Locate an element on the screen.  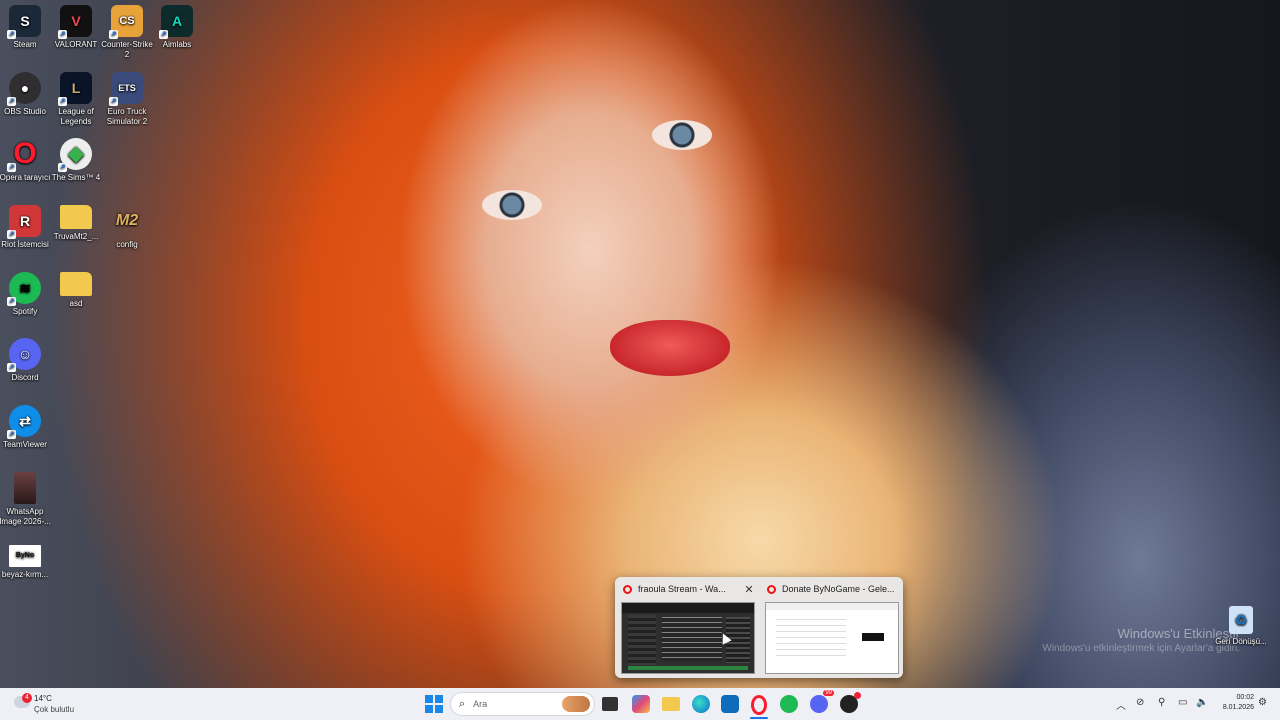
euro-truck-simulator-icon: ETS ↗ is located at coordinates (126, 89).